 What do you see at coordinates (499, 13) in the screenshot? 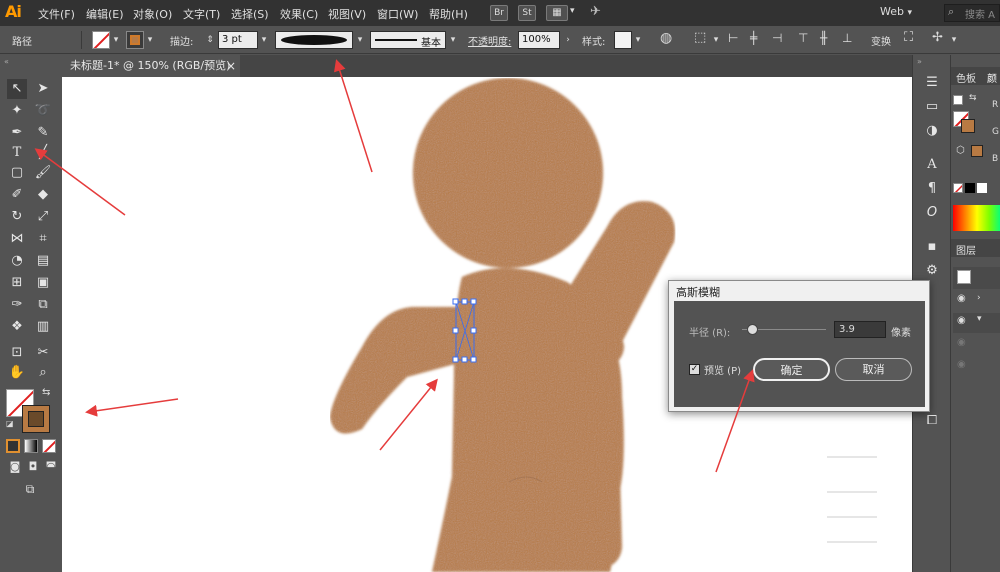
I see `bridge-icon: Br` at bounding box center [499, 13].